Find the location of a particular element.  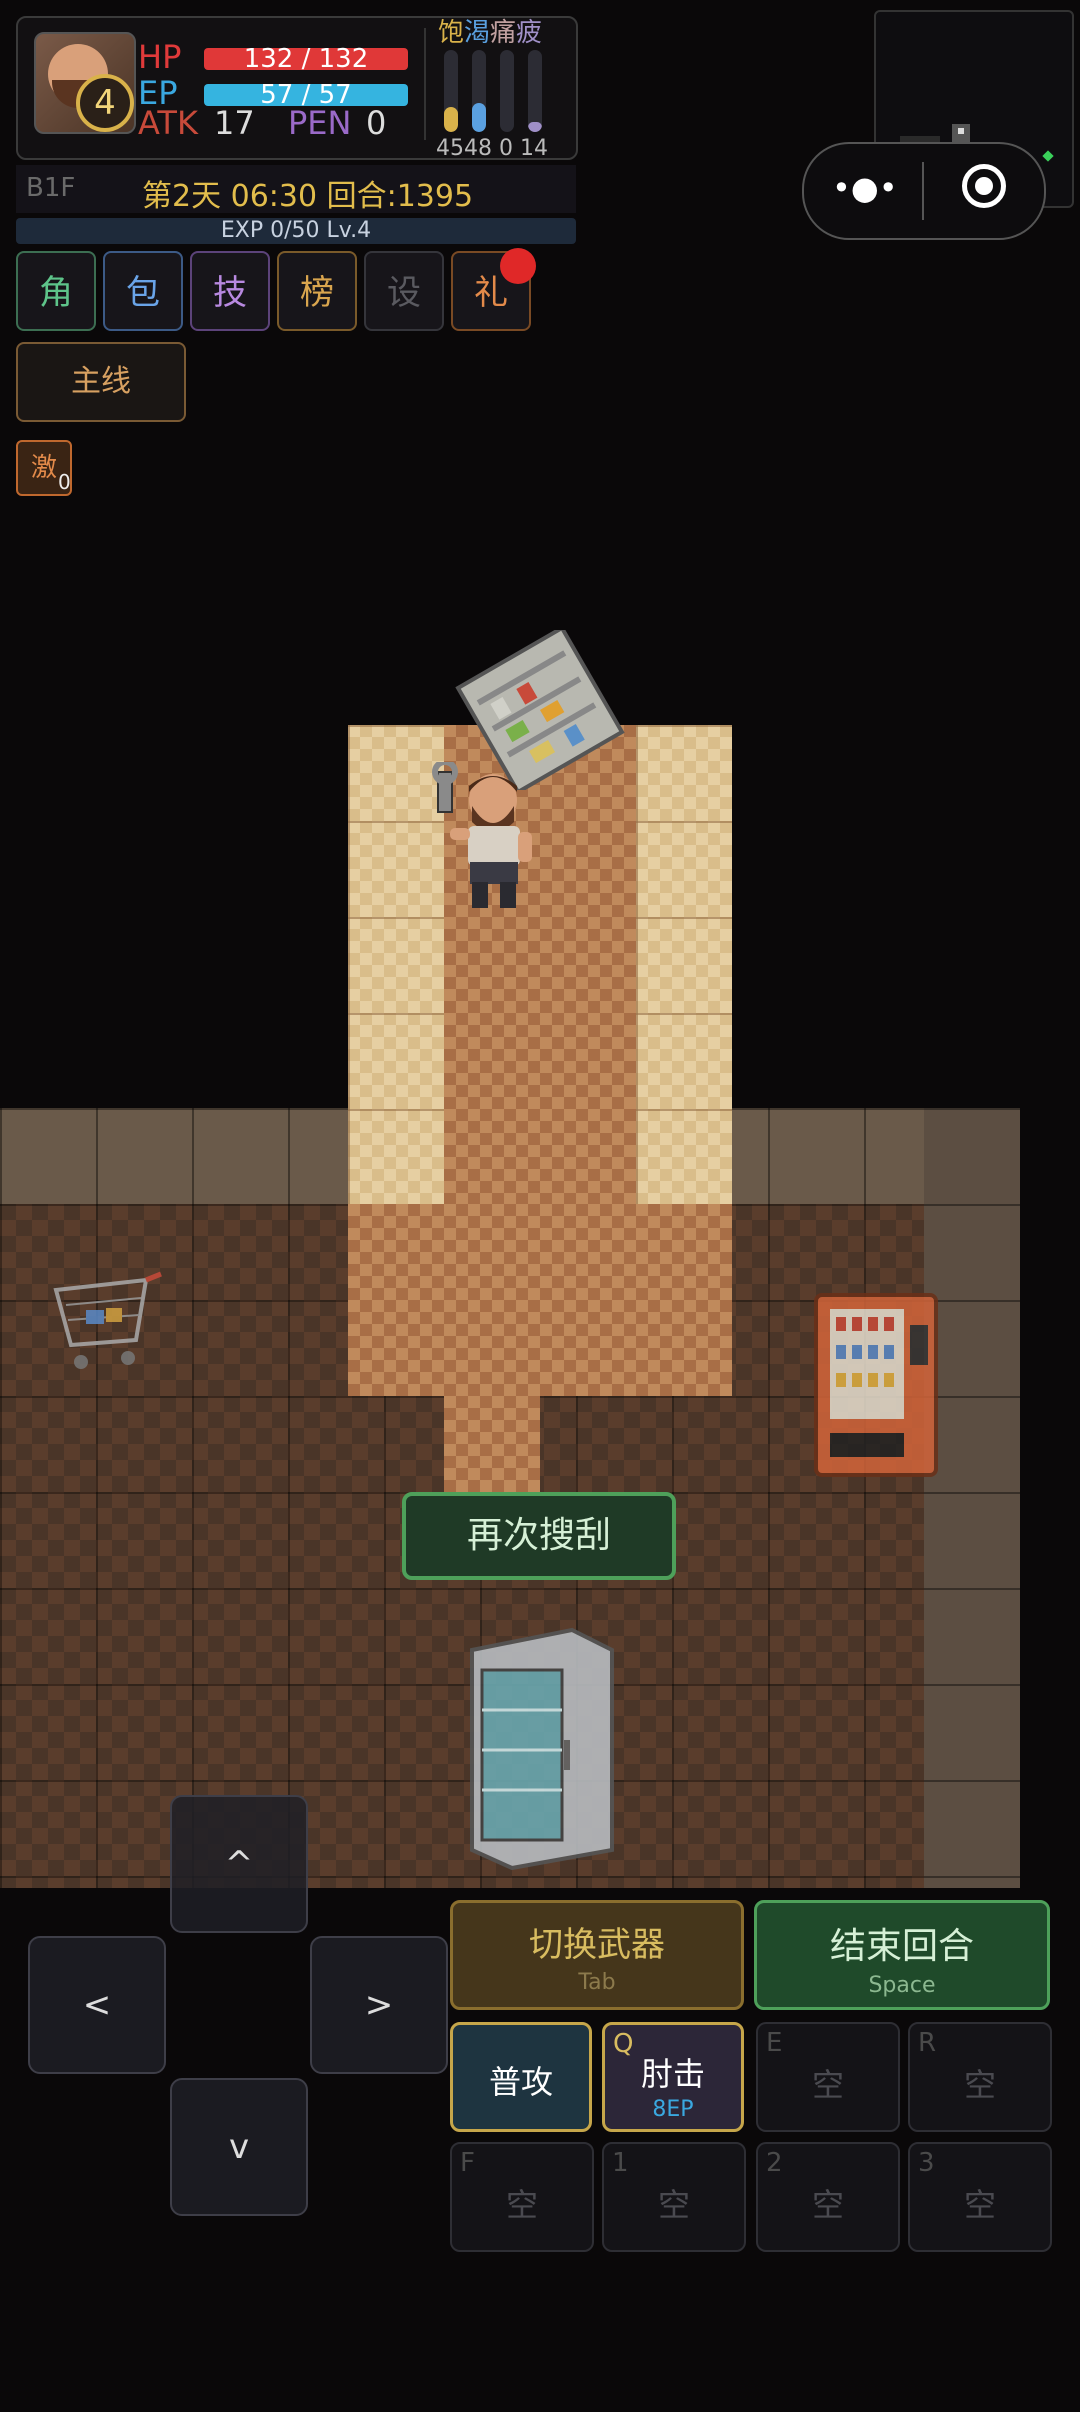

needs-values: 4548 0 14 is located at coordinates (492, 148).